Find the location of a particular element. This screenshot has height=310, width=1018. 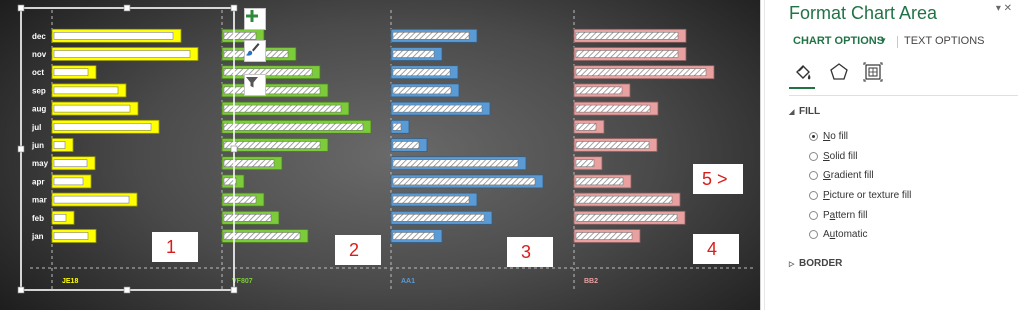

chart-elements-button is located at coordinates (255, 19).